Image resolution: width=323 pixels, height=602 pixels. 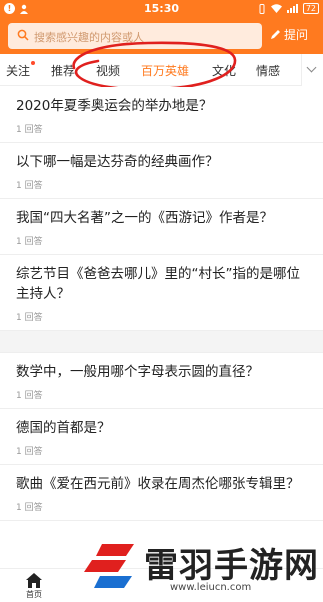 I want to click on tab-label: 推荐, so click(x=63, y=71).